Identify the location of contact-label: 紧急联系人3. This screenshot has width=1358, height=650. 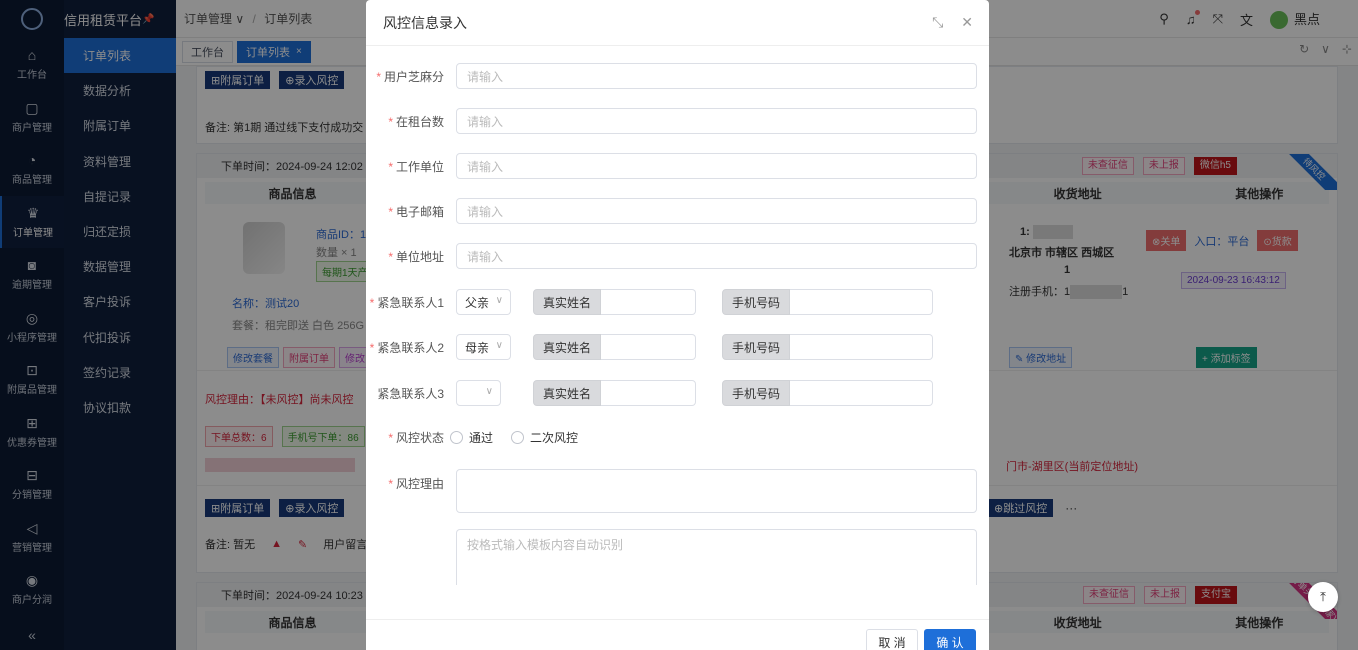
(410, 393).